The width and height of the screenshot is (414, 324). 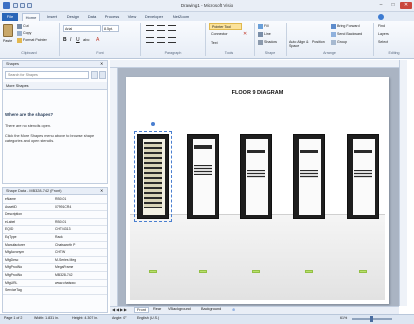 What do you see at coordinates (153, 176) in the screenshot?
I see `selection-box` at bounding box center [153, 176].